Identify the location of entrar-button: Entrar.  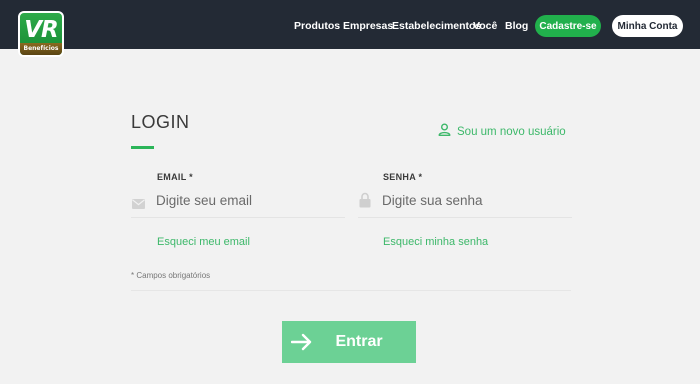
(349, 342).